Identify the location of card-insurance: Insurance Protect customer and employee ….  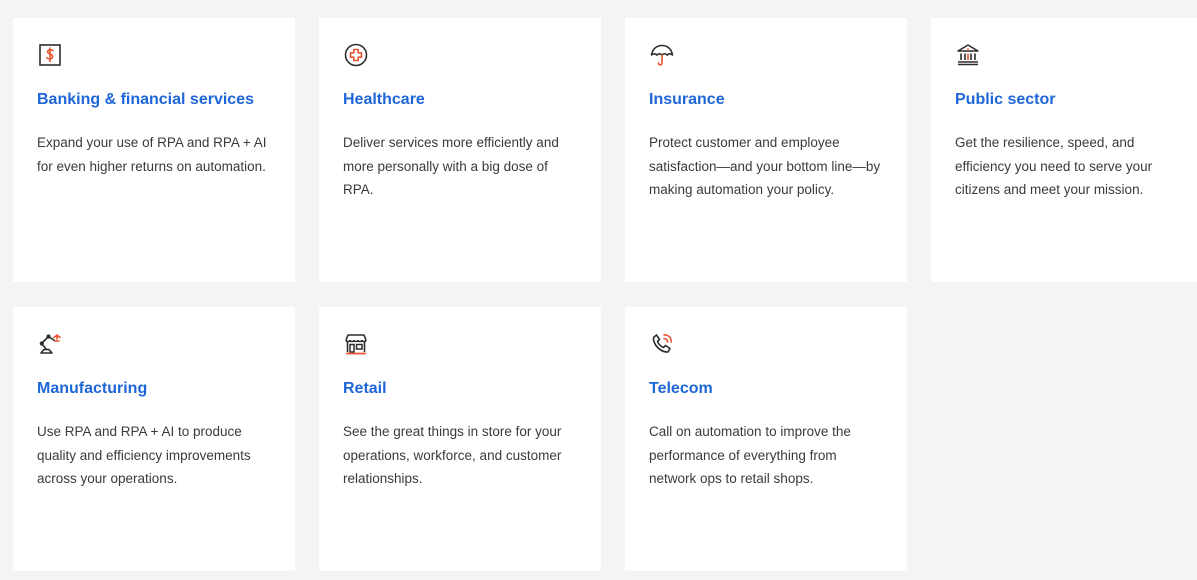
(766, 150).